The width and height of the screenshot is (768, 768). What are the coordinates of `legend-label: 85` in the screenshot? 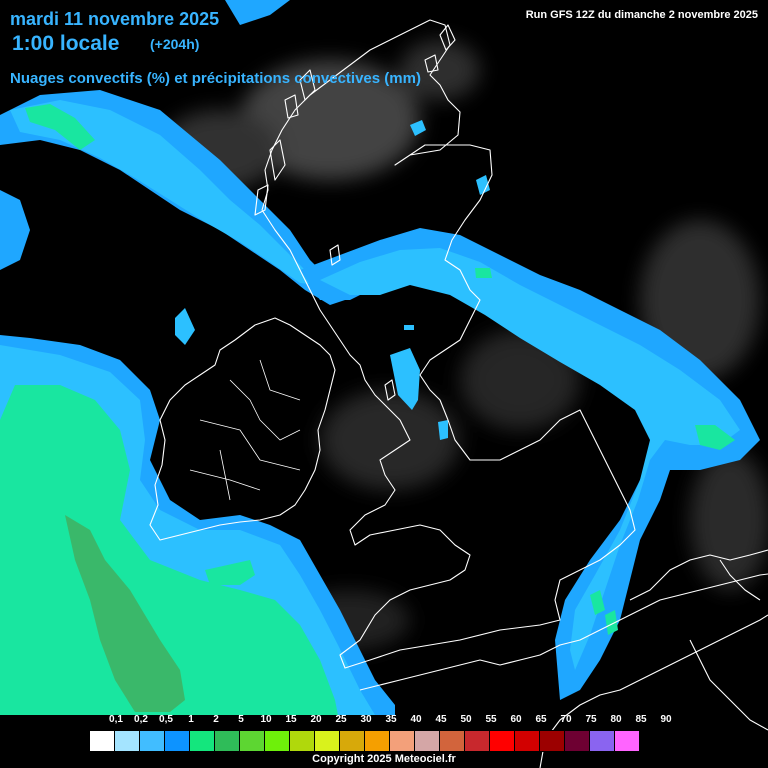 It's located at (641, 719).